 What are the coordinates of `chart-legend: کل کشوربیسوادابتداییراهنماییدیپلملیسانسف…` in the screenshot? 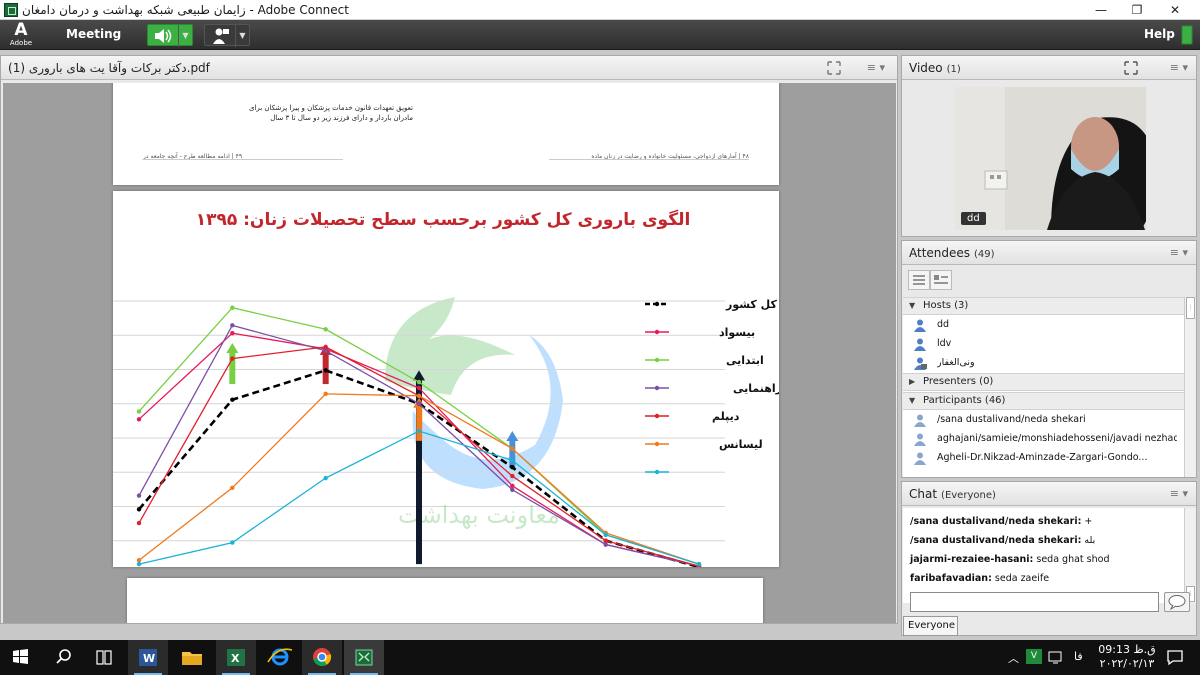 It's located at (770, 388).